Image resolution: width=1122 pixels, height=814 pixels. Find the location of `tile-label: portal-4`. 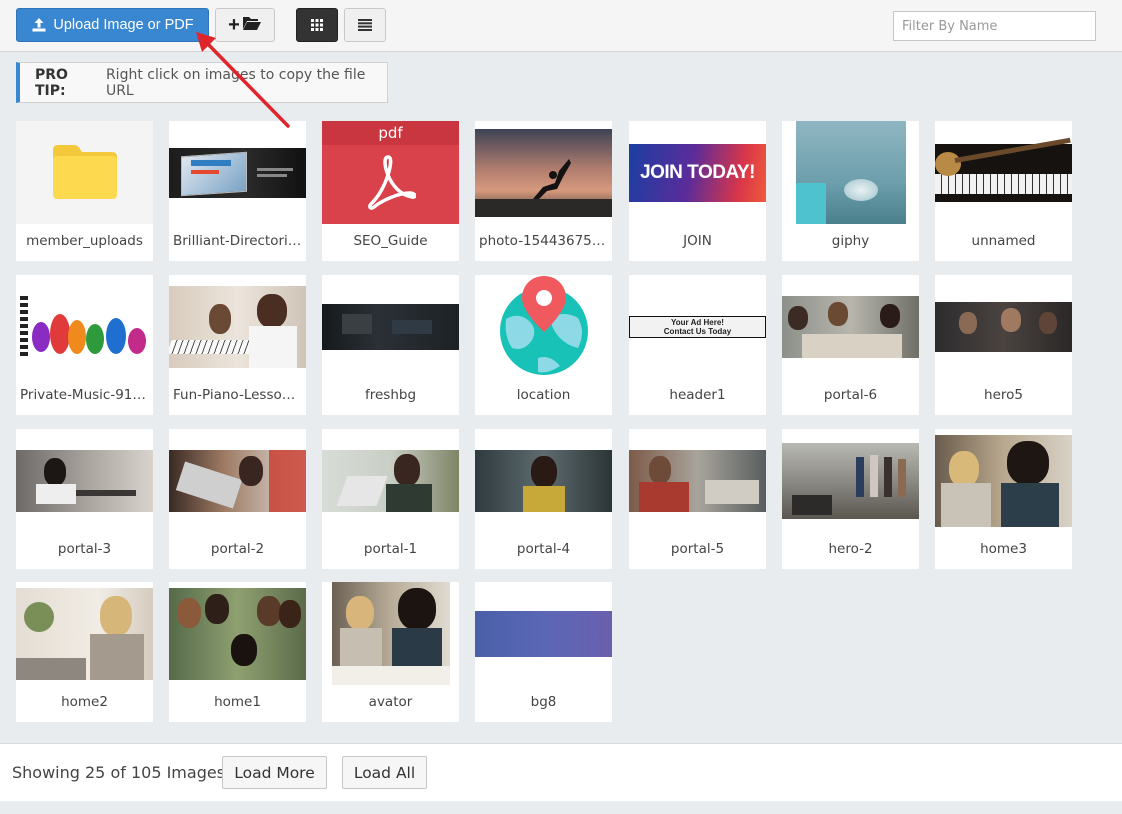

tile-label: portal-4 is located at coordinates (543, 549).